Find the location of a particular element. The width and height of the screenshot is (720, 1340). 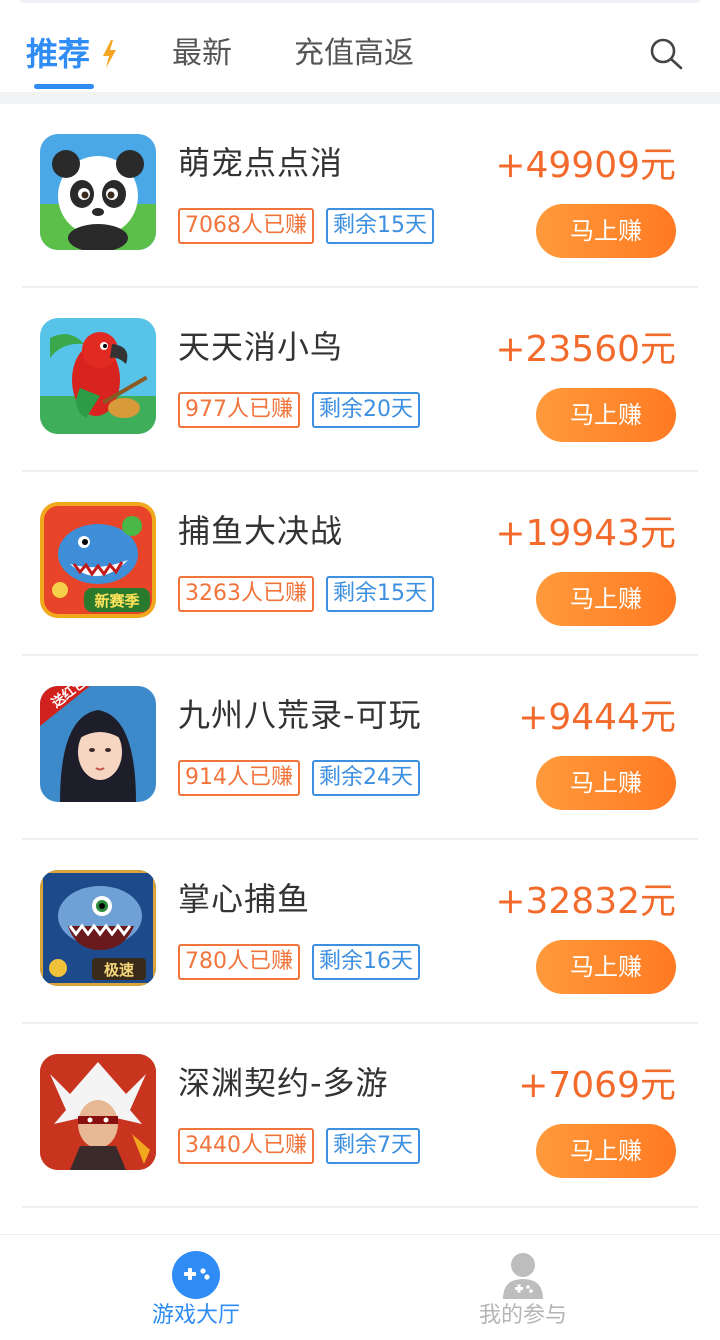

earned-count-tag: 3263人已赚 is located at coordinates (246, 594).